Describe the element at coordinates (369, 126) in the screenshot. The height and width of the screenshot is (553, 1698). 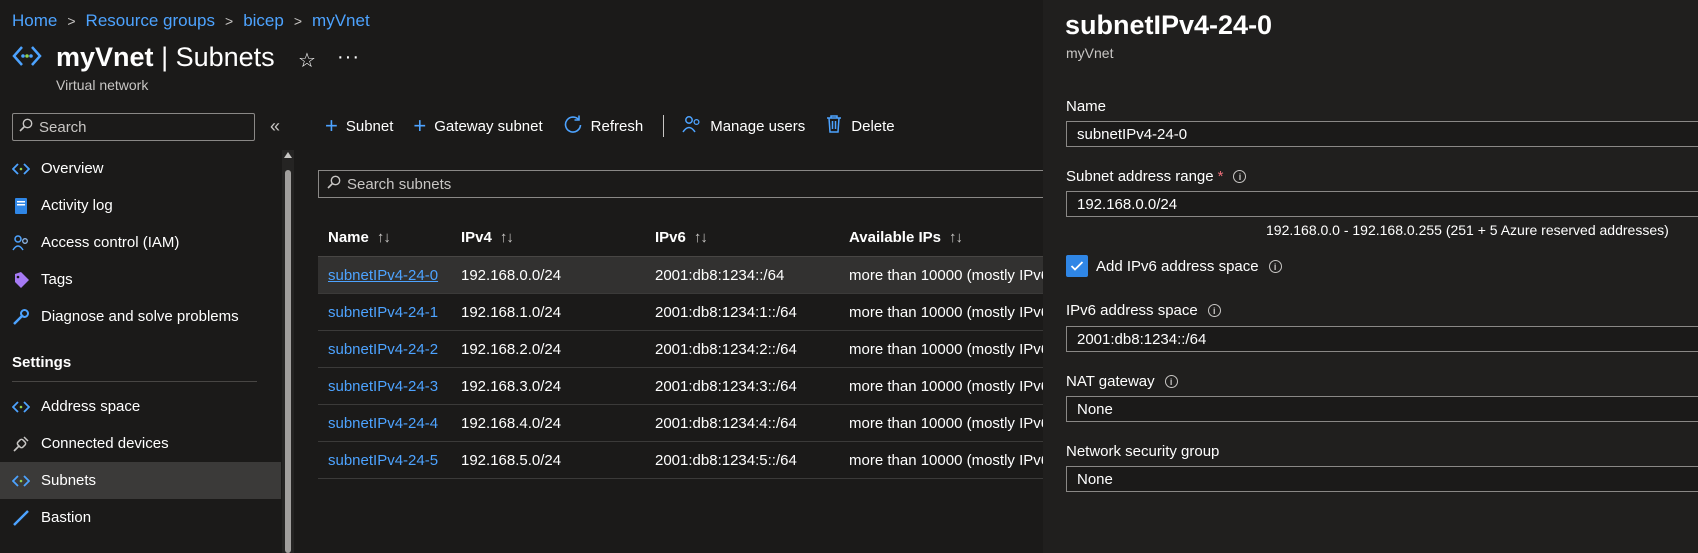
I see `add-subnet-label: Subnet` at that location.